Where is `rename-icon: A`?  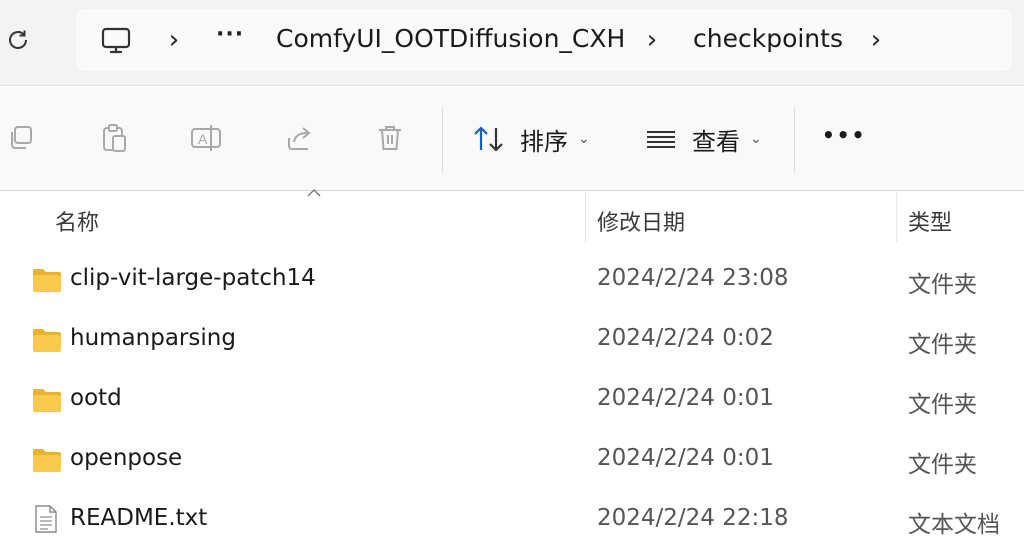 rename-icon: A is located at coordinates (206, 138).